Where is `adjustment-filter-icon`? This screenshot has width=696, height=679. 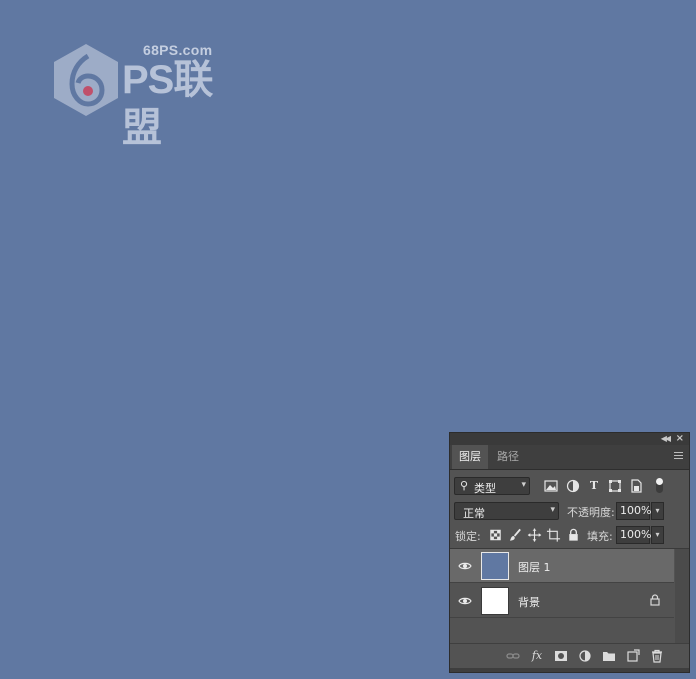
adjustment-filter-icon is located at coordinates (573, 486).